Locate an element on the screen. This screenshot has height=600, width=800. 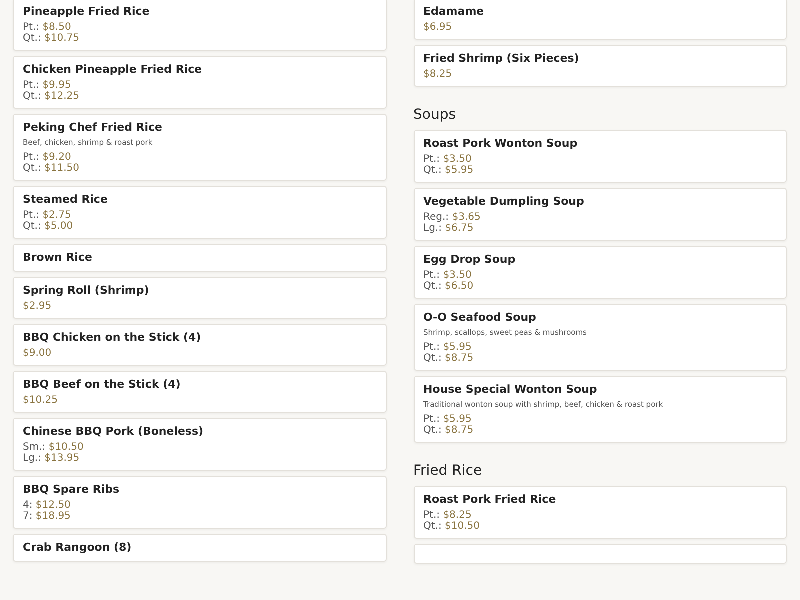
item-name: Steamed Rice is located at coordinates (65, 200).